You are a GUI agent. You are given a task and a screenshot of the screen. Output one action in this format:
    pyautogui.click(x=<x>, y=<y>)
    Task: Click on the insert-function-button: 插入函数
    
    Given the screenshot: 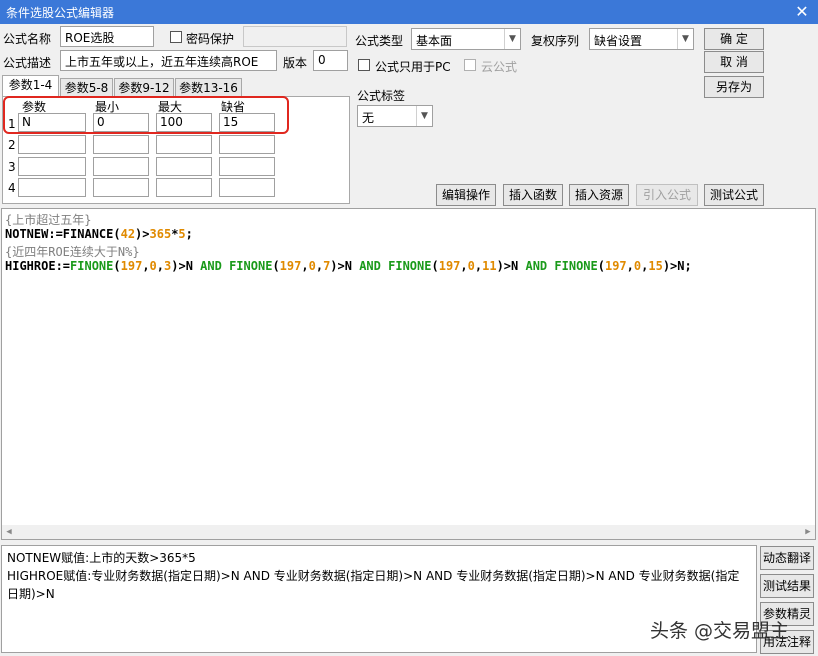 What is the action you would take?
    pyautogui.click(x=533, y=195)
    